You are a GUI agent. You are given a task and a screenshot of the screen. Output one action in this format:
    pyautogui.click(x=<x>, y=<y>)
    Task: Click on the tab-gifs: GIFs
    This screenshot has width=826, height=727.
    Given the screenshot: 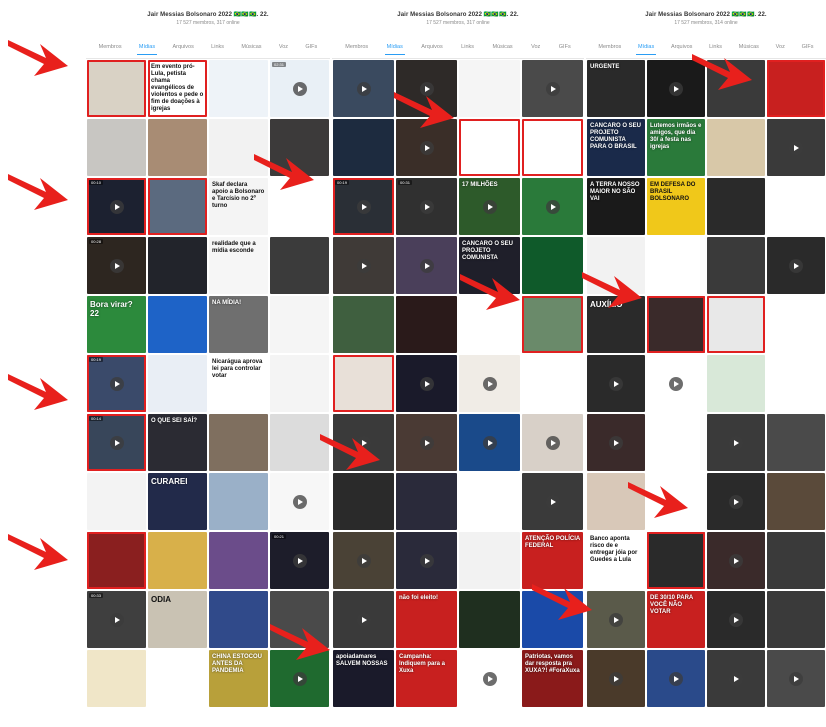 What is the action you would take?
    pyautogui.click(x=311, y=47)
    